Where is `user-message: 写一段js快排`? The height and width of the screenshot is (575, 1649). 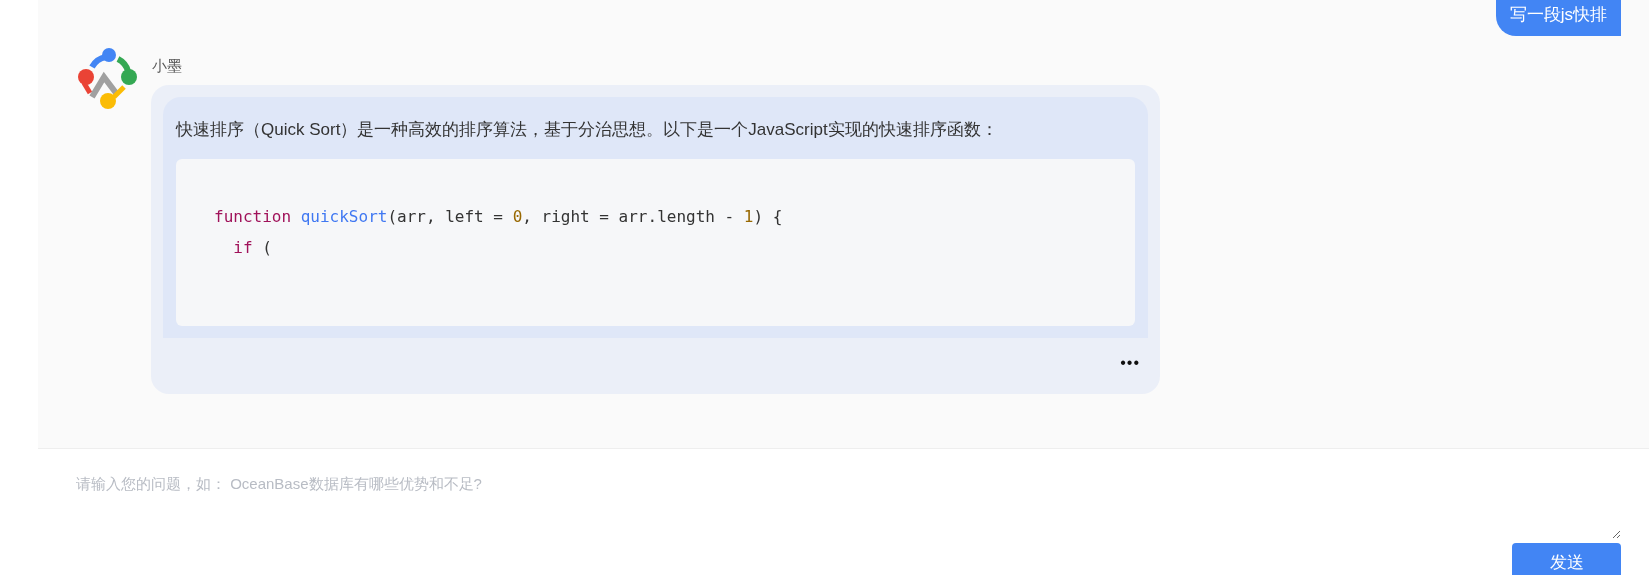
user-message: 写一段js快排 is located at coordinates (1558, 18).